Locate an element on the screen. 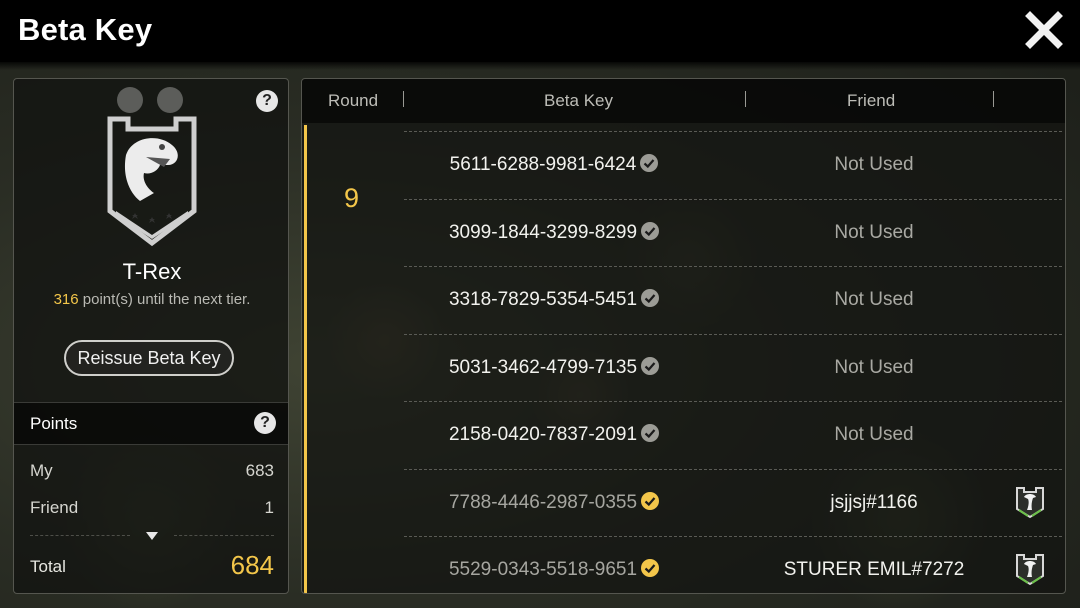 The height and width of the screenshot is (608, 1080). beta-key-code: 5529-0343-5518-9651 is located at coordinates (554, 570).